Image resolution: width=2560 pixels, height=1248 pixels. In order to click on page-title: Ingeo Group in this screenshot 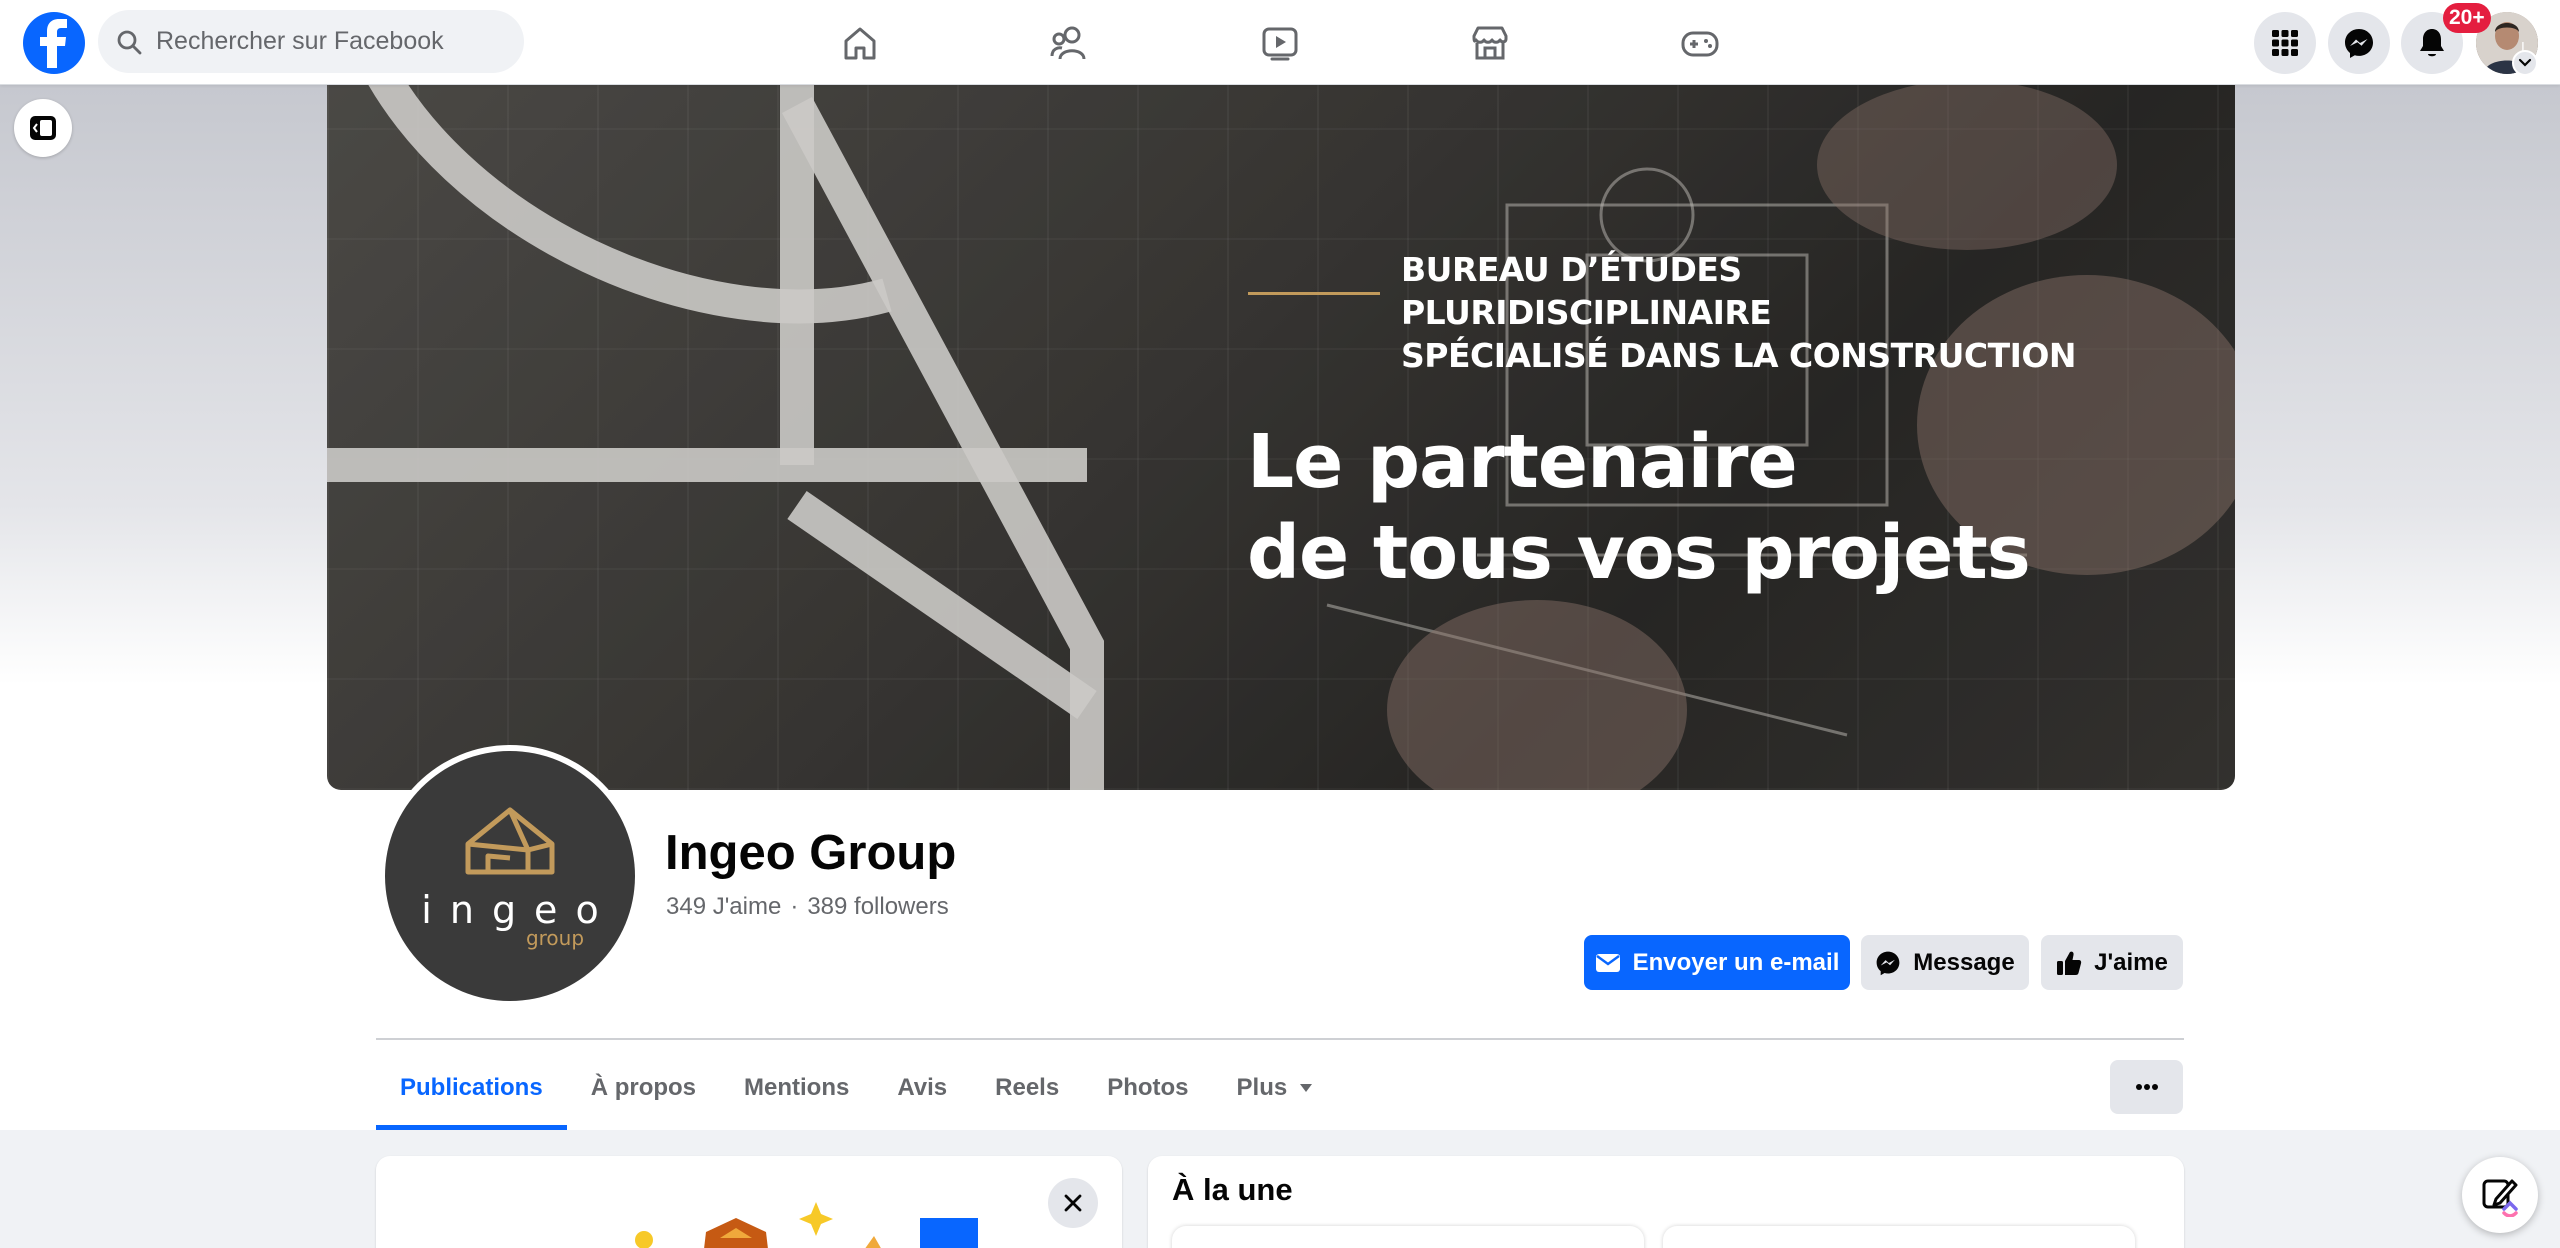, I will do `click(811, 853)`.